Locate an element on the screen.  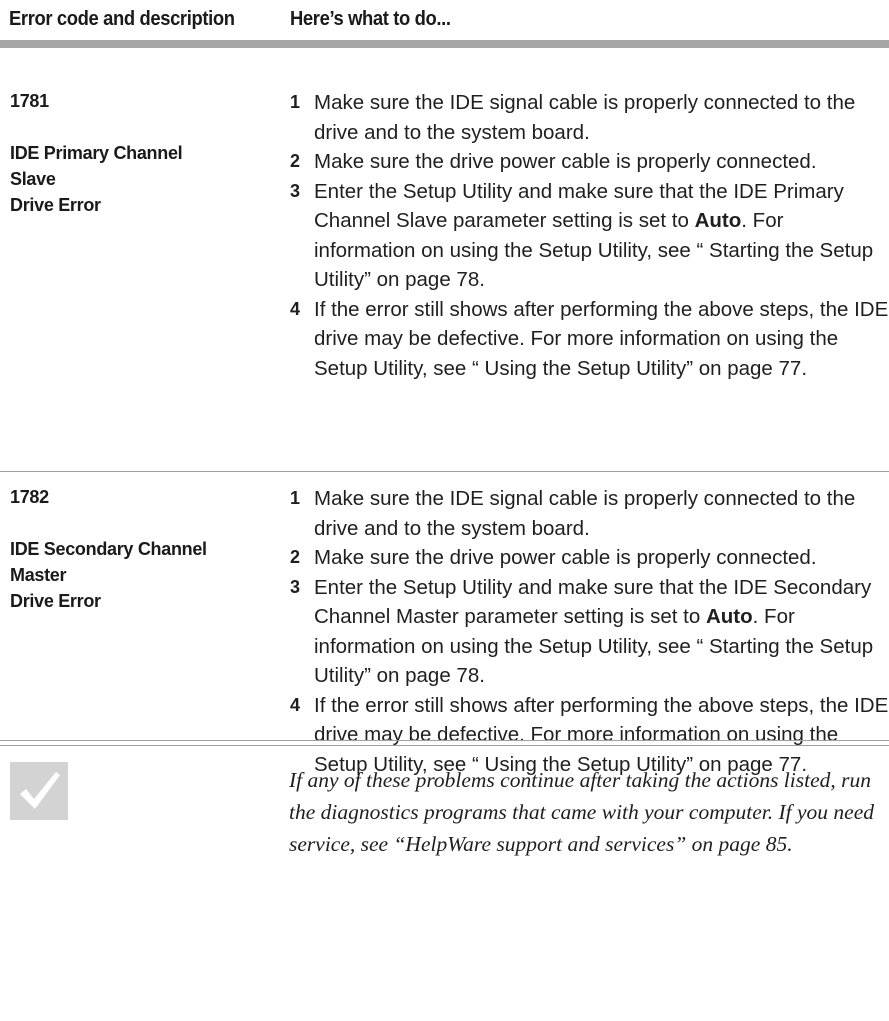
error-description-line: Slave is located at coordinates (33, 179).